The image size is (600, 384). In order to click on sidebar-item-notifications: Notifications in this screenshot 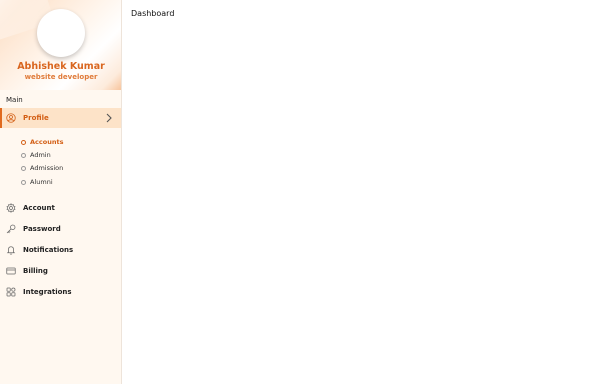, I will do `click(60, 250)`.